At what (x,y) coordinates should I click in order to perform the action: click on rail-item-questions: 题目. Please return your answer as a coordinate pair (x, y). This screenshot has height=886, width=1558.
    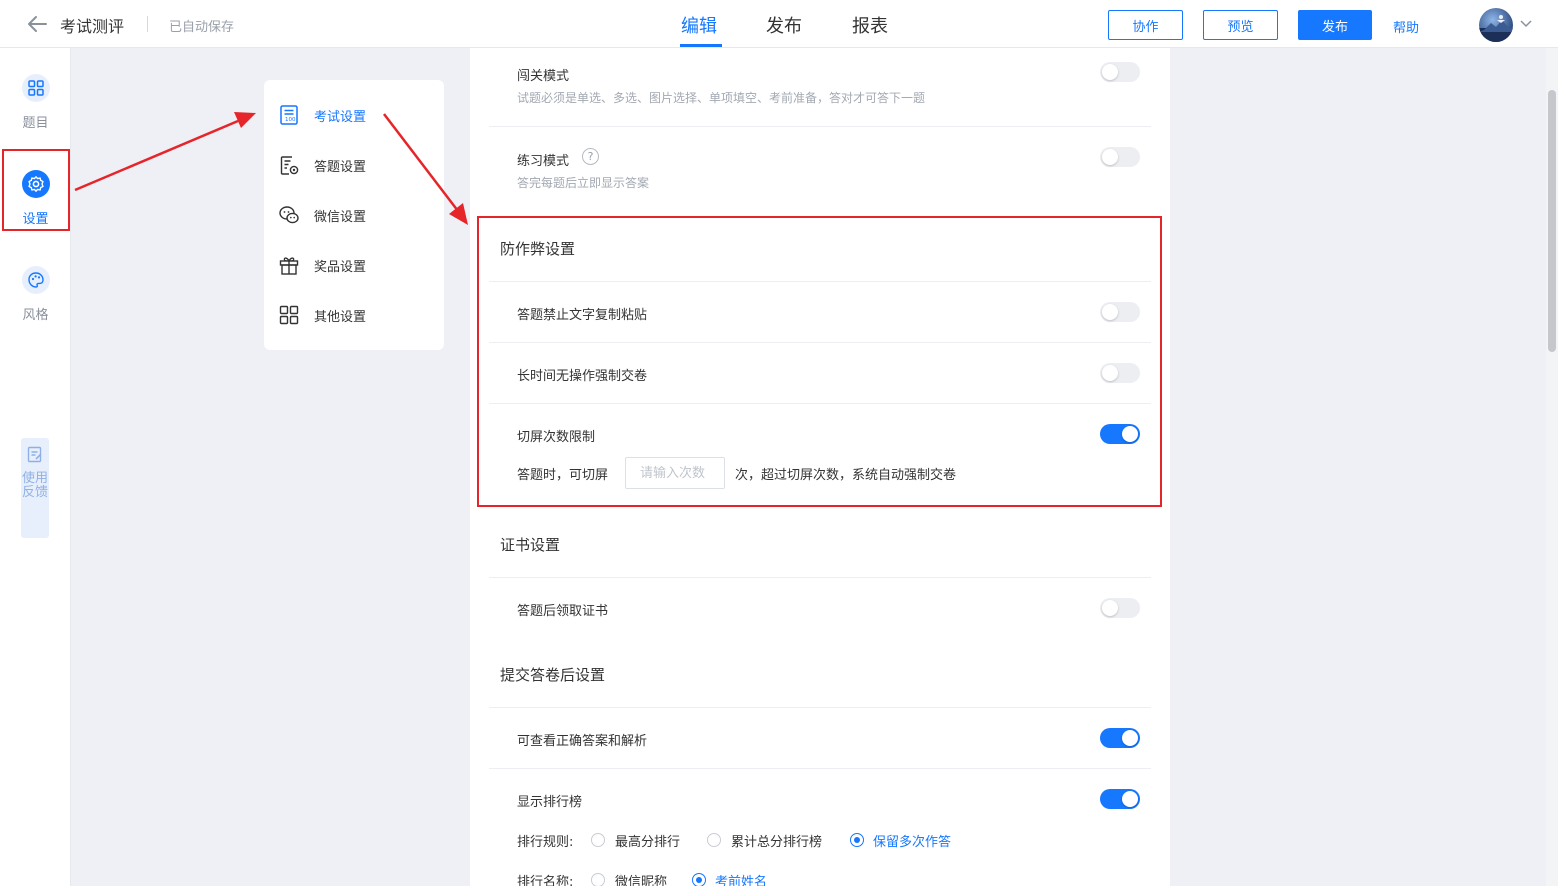
    Looking at the image, I should click on (35, 104).